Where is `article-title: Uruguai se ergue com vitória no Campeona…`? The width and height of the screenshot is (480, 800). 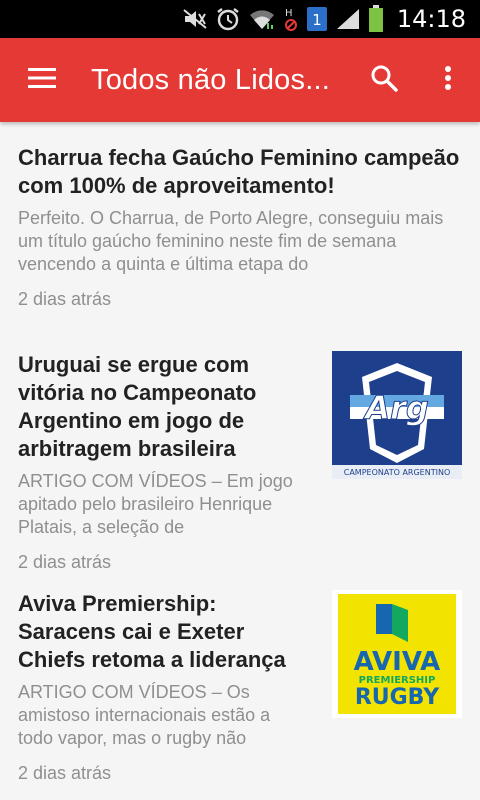
article-title: Uruguai se ergue com vitória no Campeona… is located at coordinates (137, 406).